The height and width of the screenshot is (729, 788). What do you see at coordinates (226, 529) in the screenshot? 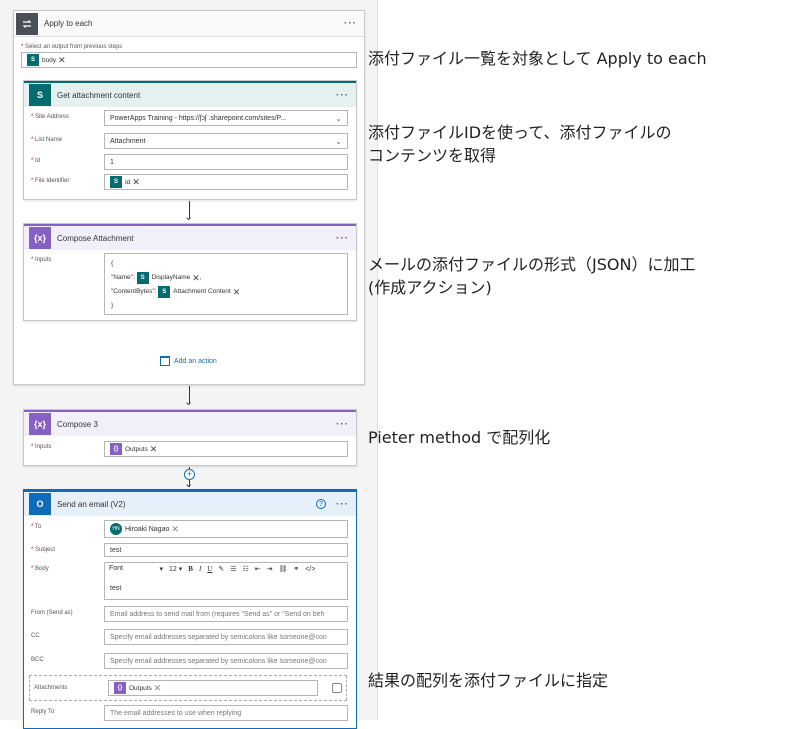
I see `to-field: HN Hiroaki Nagao ✕` at bounding box center [226, 529].